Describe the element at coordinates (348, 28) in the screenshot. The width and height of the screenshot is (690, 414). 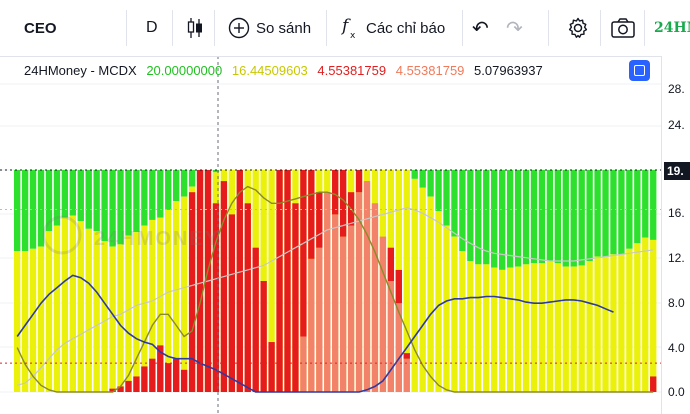
I see `function-icon: fx` at that location.